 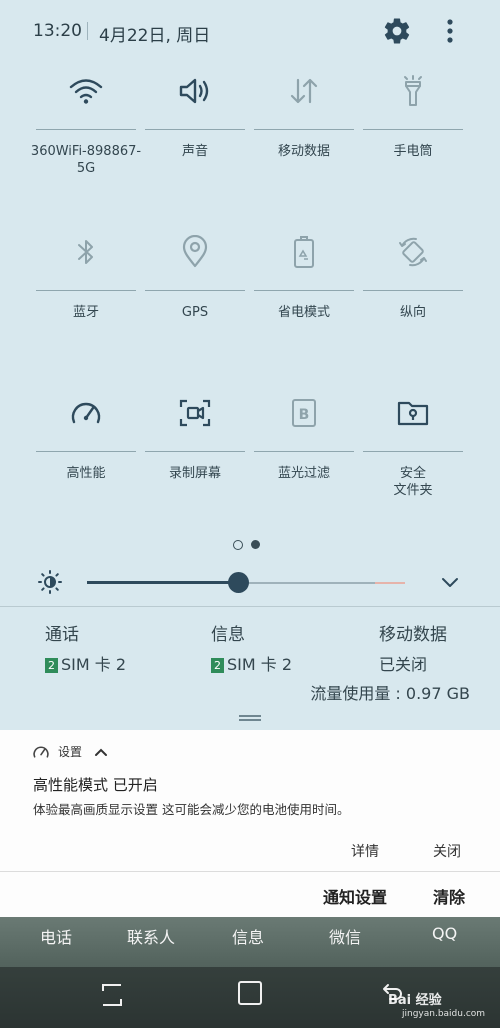 What do you see at coordinates (444, 933) in the screenshot?
I see `dock-app-qq: QQ` at bounding box center [444, 933].